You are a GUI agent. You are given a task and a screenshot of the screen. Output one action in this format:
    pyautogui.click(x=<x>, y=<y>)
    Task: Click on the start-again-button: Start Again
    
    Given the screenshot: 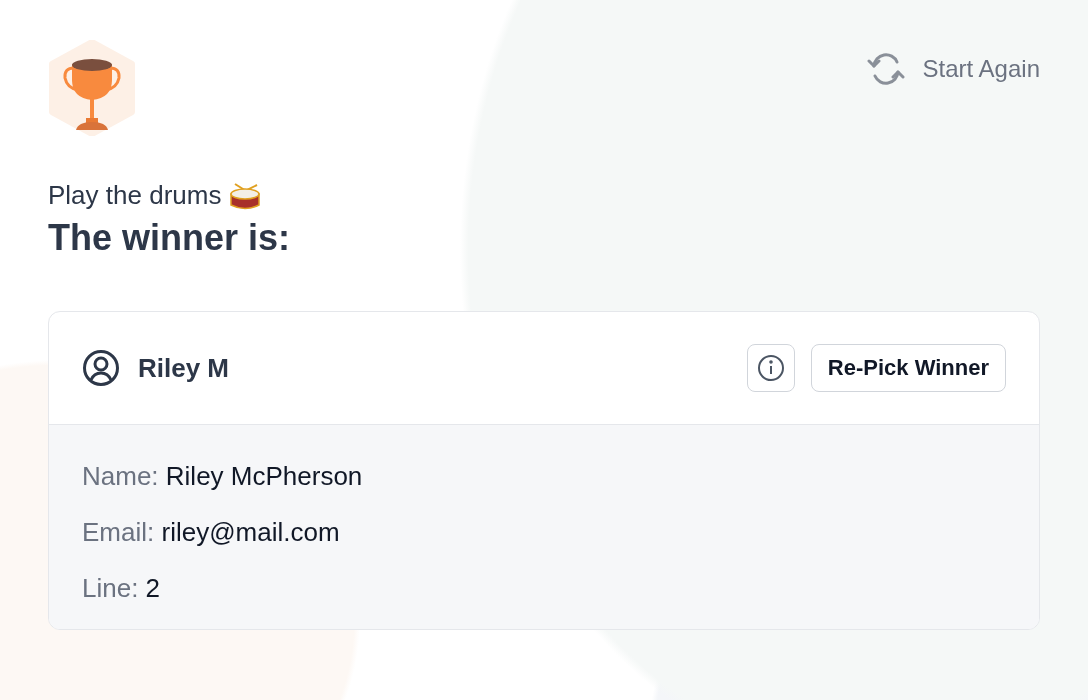 What is the action you would take?
    pyautogui.click(x=953, y=63)
    